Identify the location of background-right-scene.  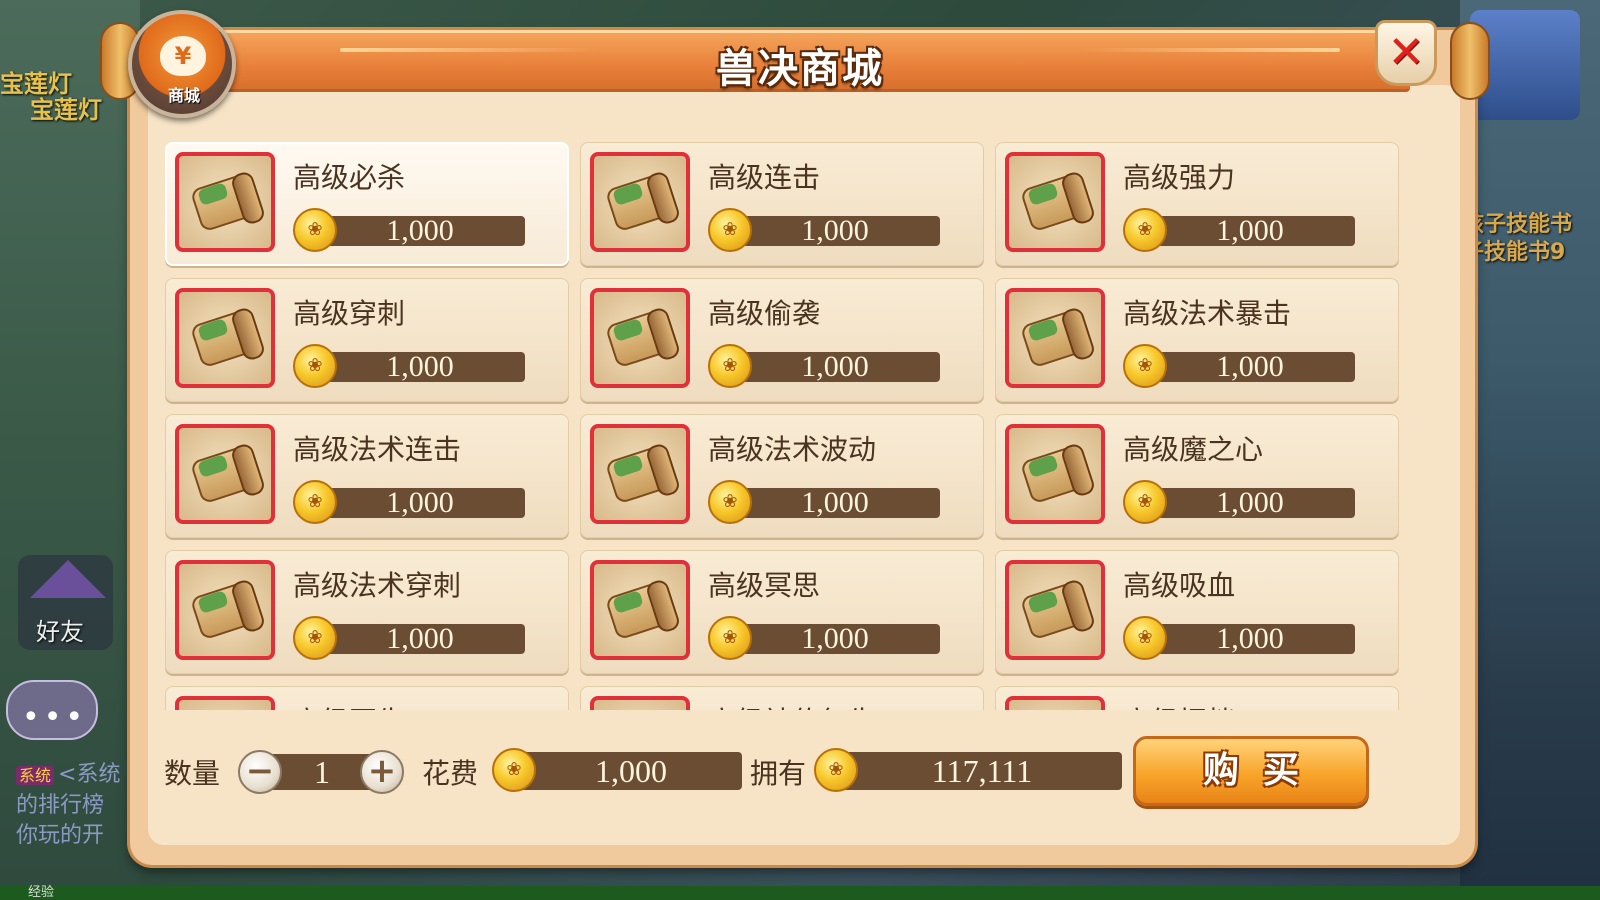
(1530, 450).